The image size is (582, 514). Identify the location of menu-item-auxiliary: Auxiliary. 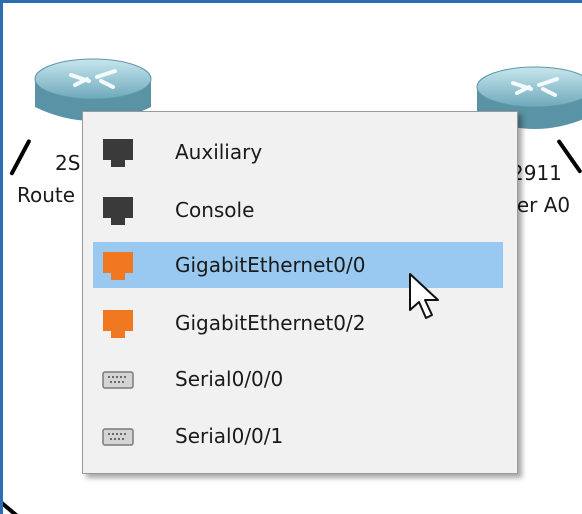
(298, 152).